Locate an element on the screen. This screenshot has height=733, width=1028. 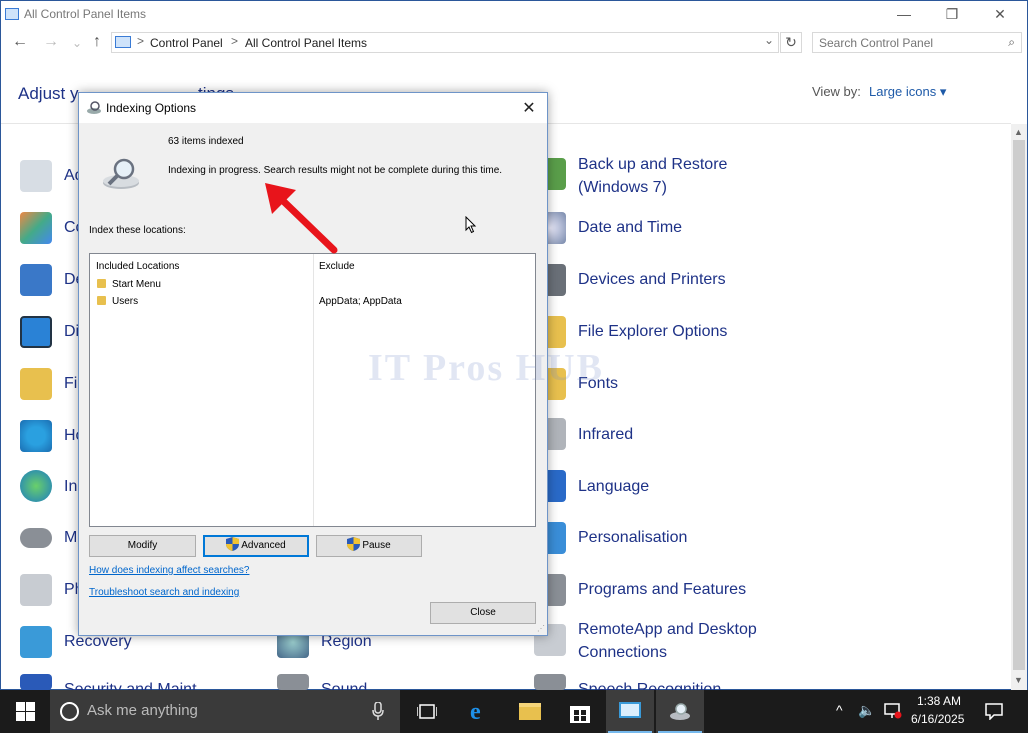
refresh-icon: ↻ is located at coordinates (791, 42).